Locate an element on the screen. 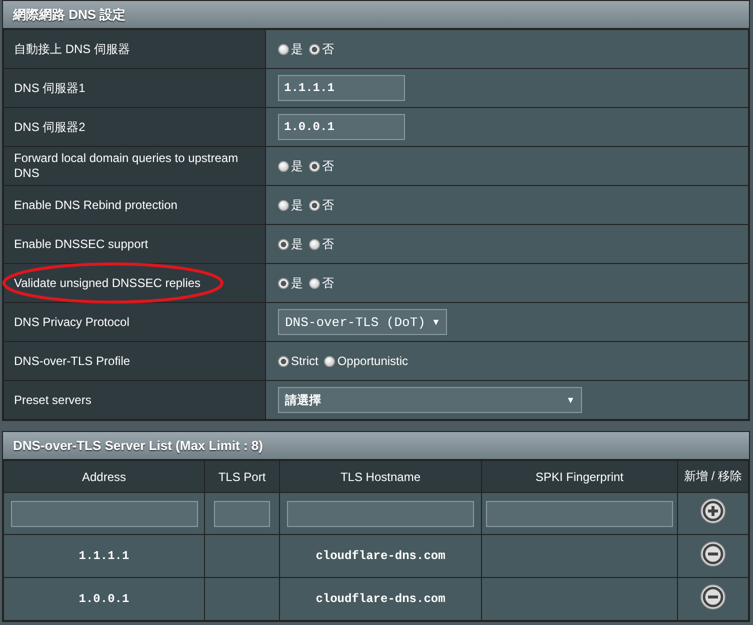  table-cell: 1.1.1.1 is located at coordinates (104, 556).